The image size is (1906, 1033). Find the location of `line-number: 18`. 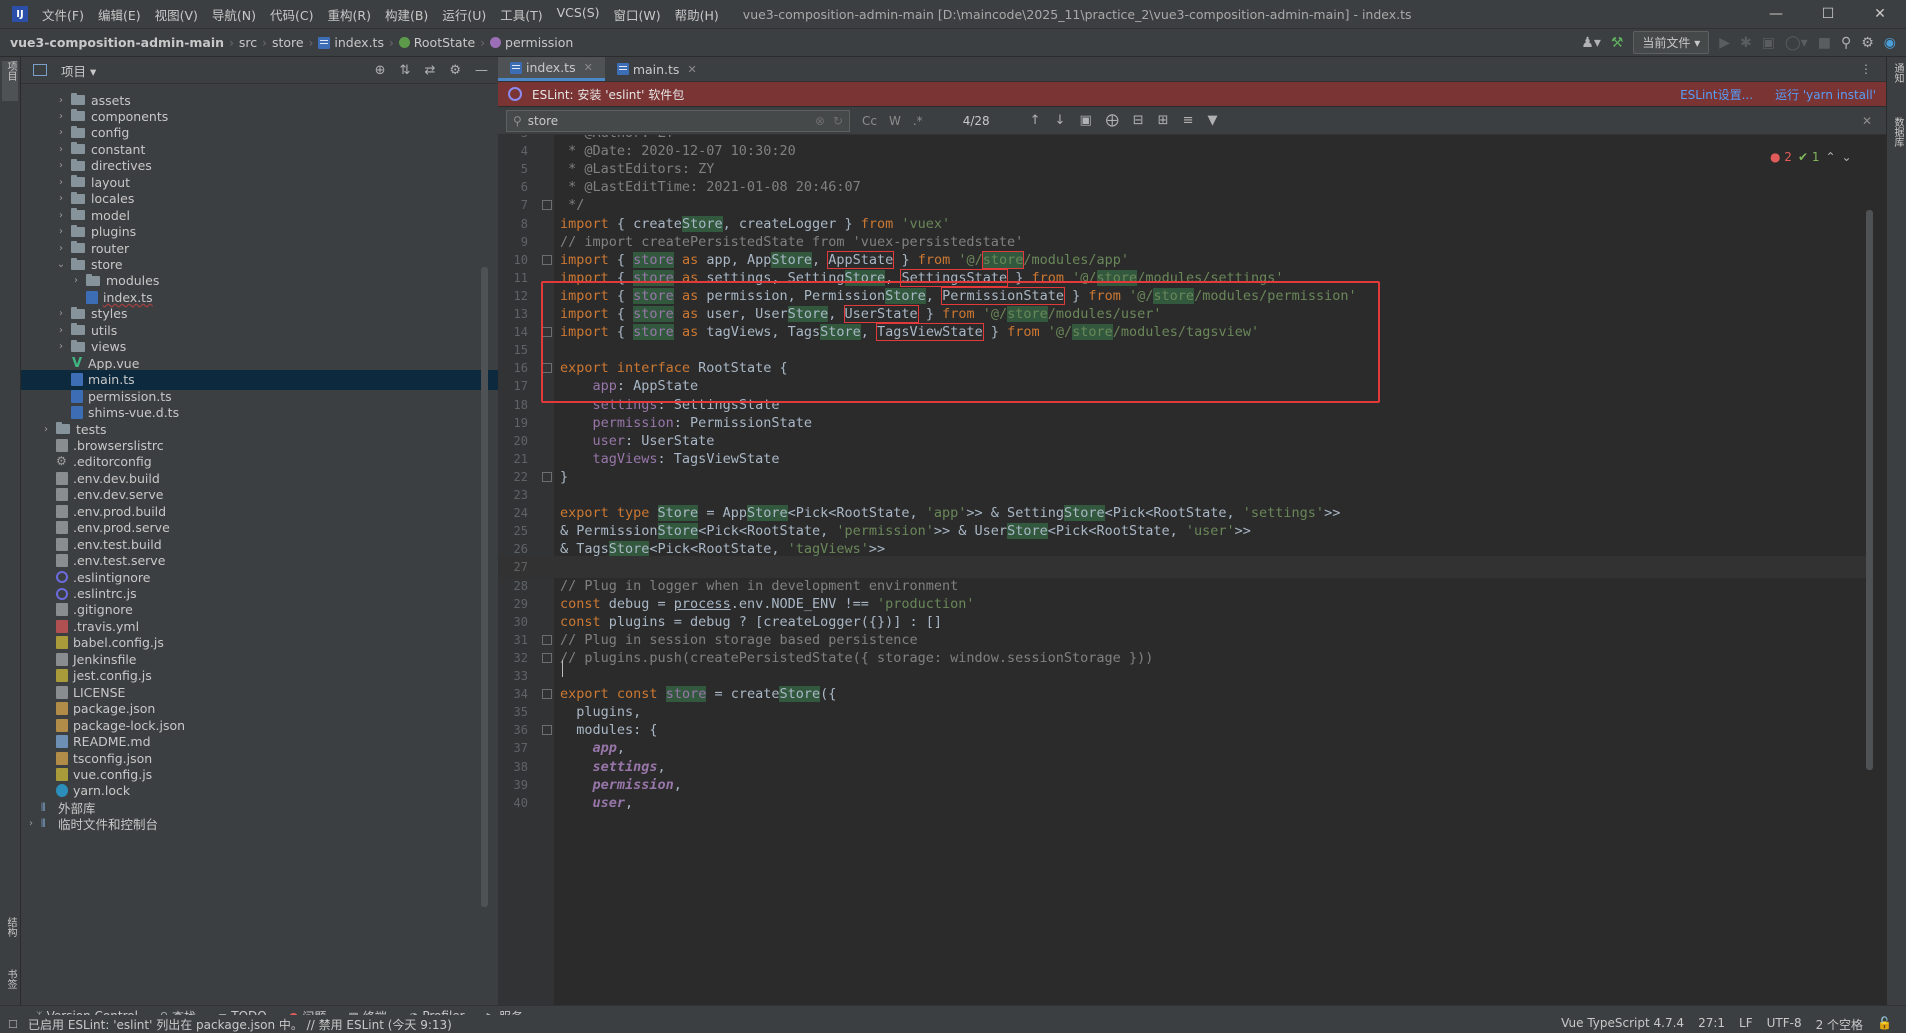

line-number: 18 is located at coordinates (513, 405).